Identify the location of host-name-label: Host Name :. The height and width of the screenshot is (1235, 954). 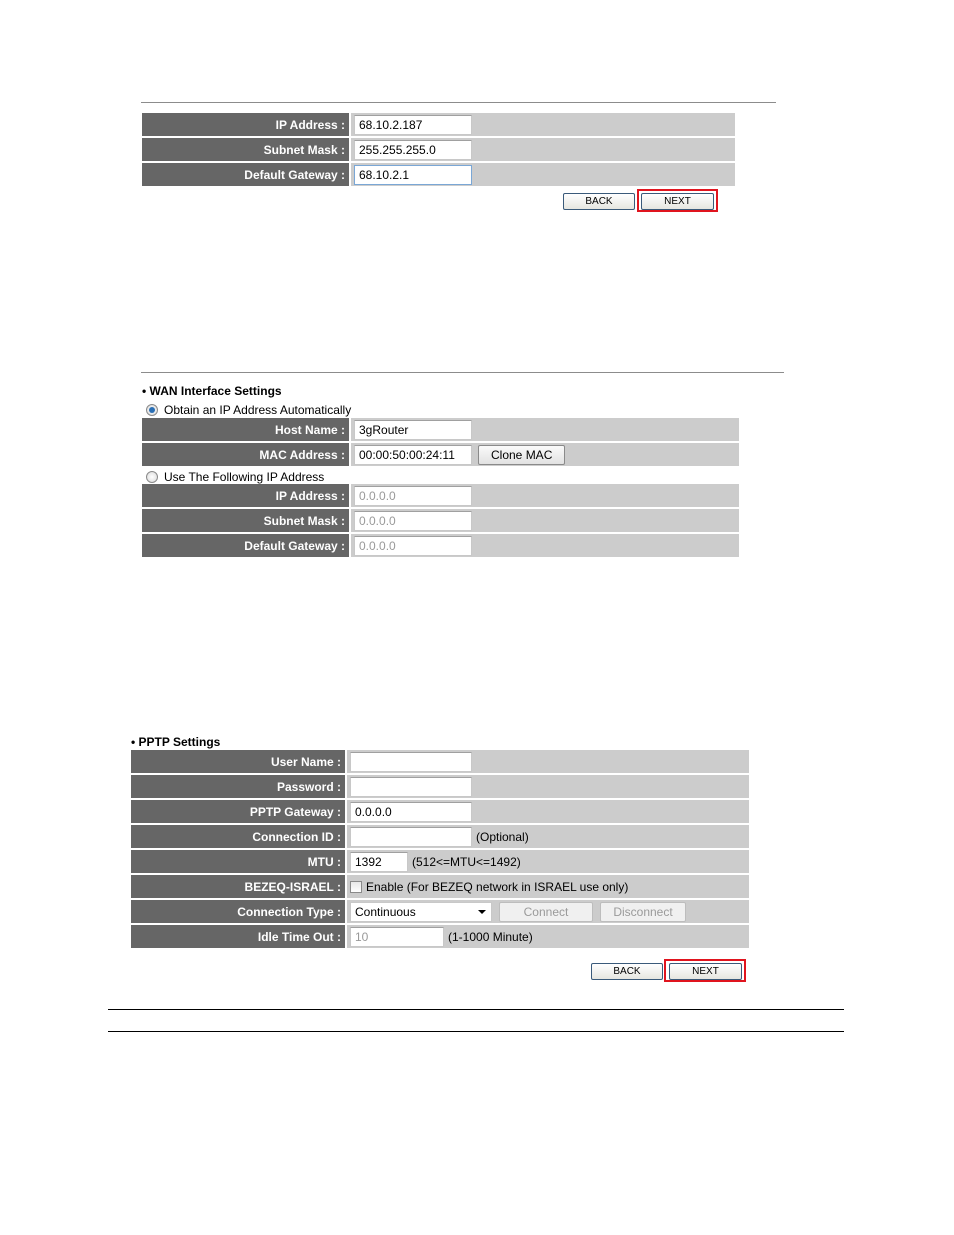
(246, 429).